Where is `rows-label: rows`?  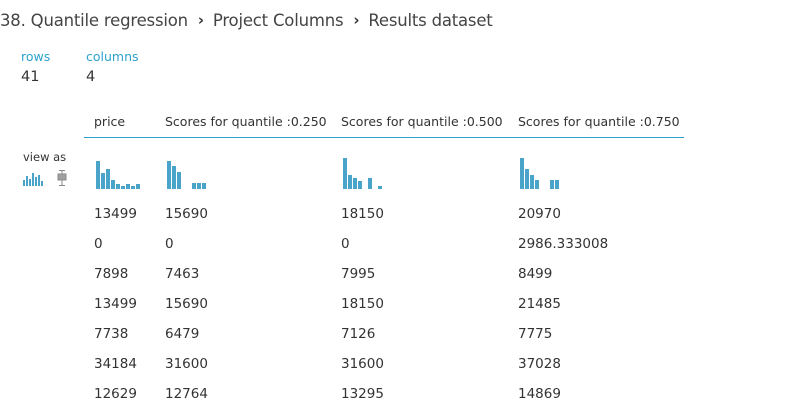 rows-label: rows is located at coordinates (36, 56).